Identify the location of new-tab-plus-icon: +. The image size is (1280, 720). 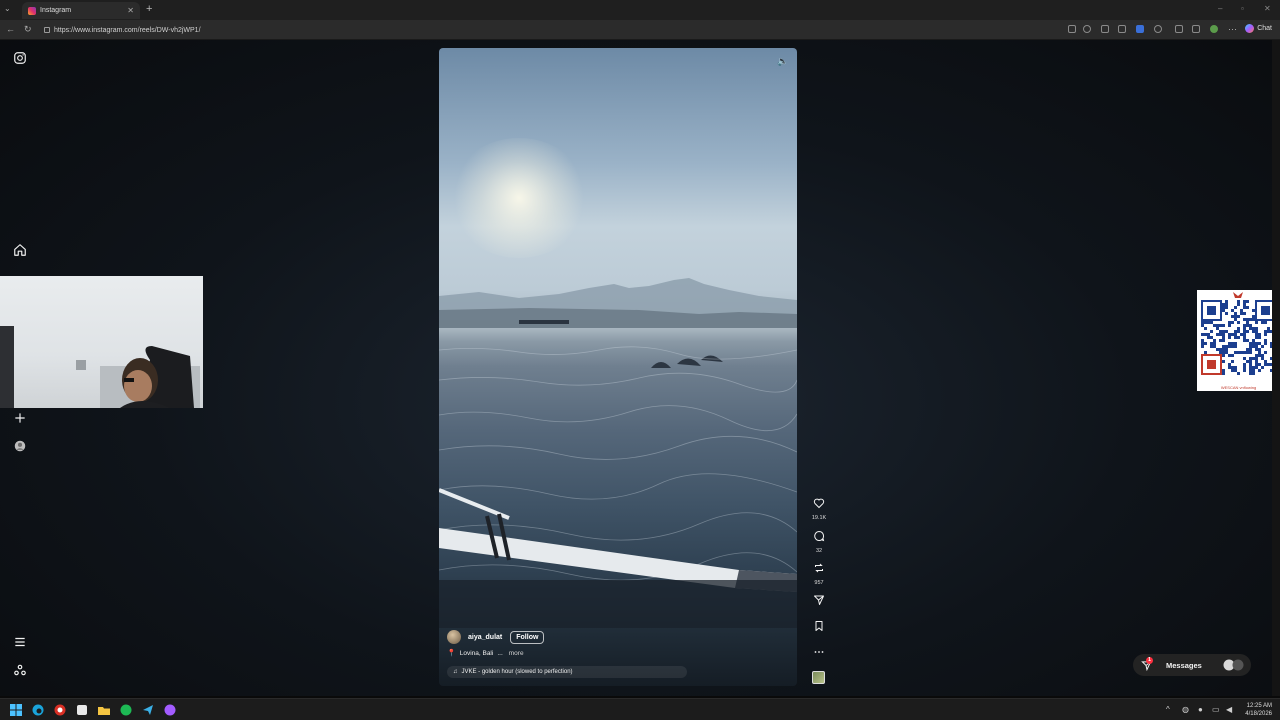
(149, 9).